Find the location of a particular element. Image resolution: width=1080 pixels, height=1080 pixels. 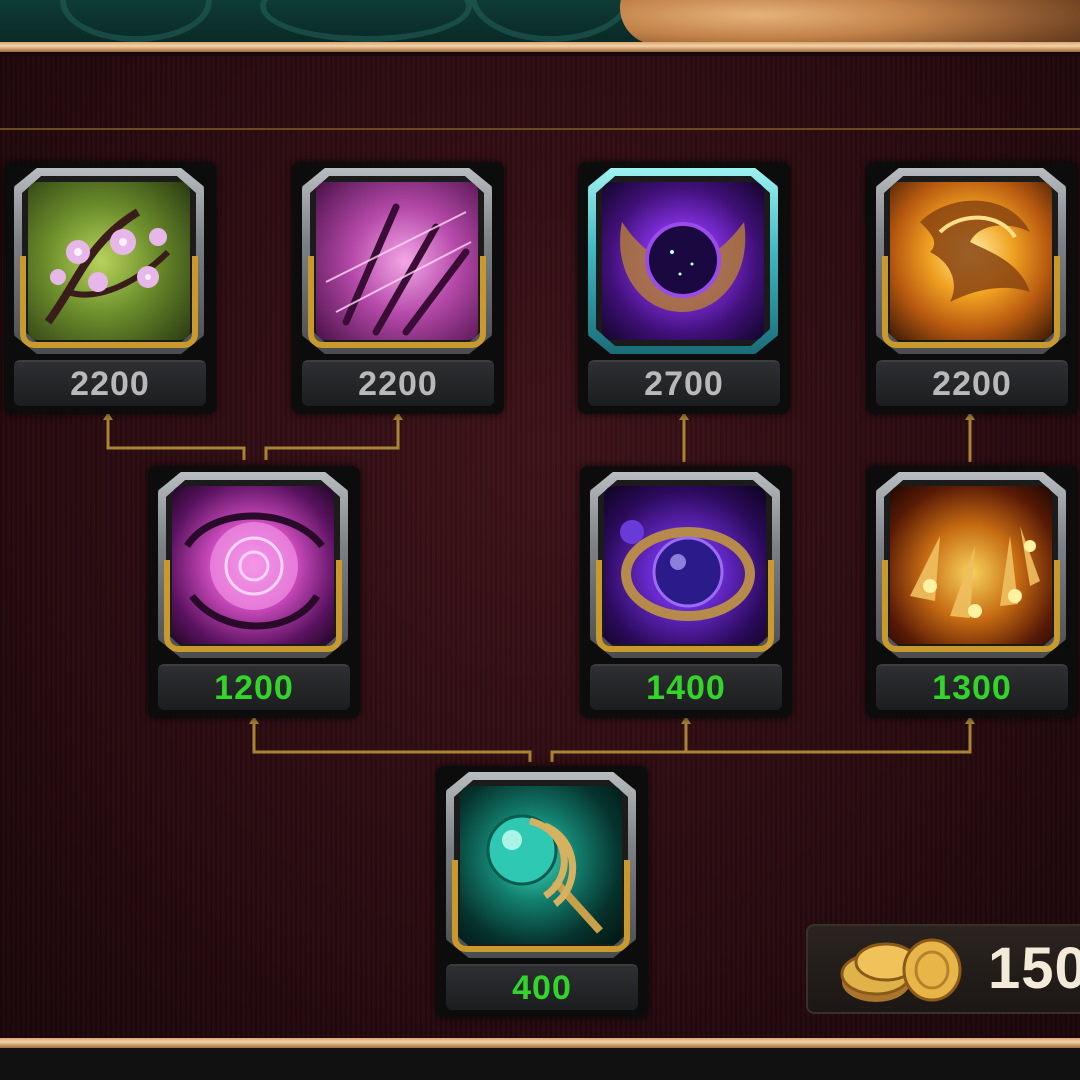

golden-feathers-icon is located at coordinates (971, 565).